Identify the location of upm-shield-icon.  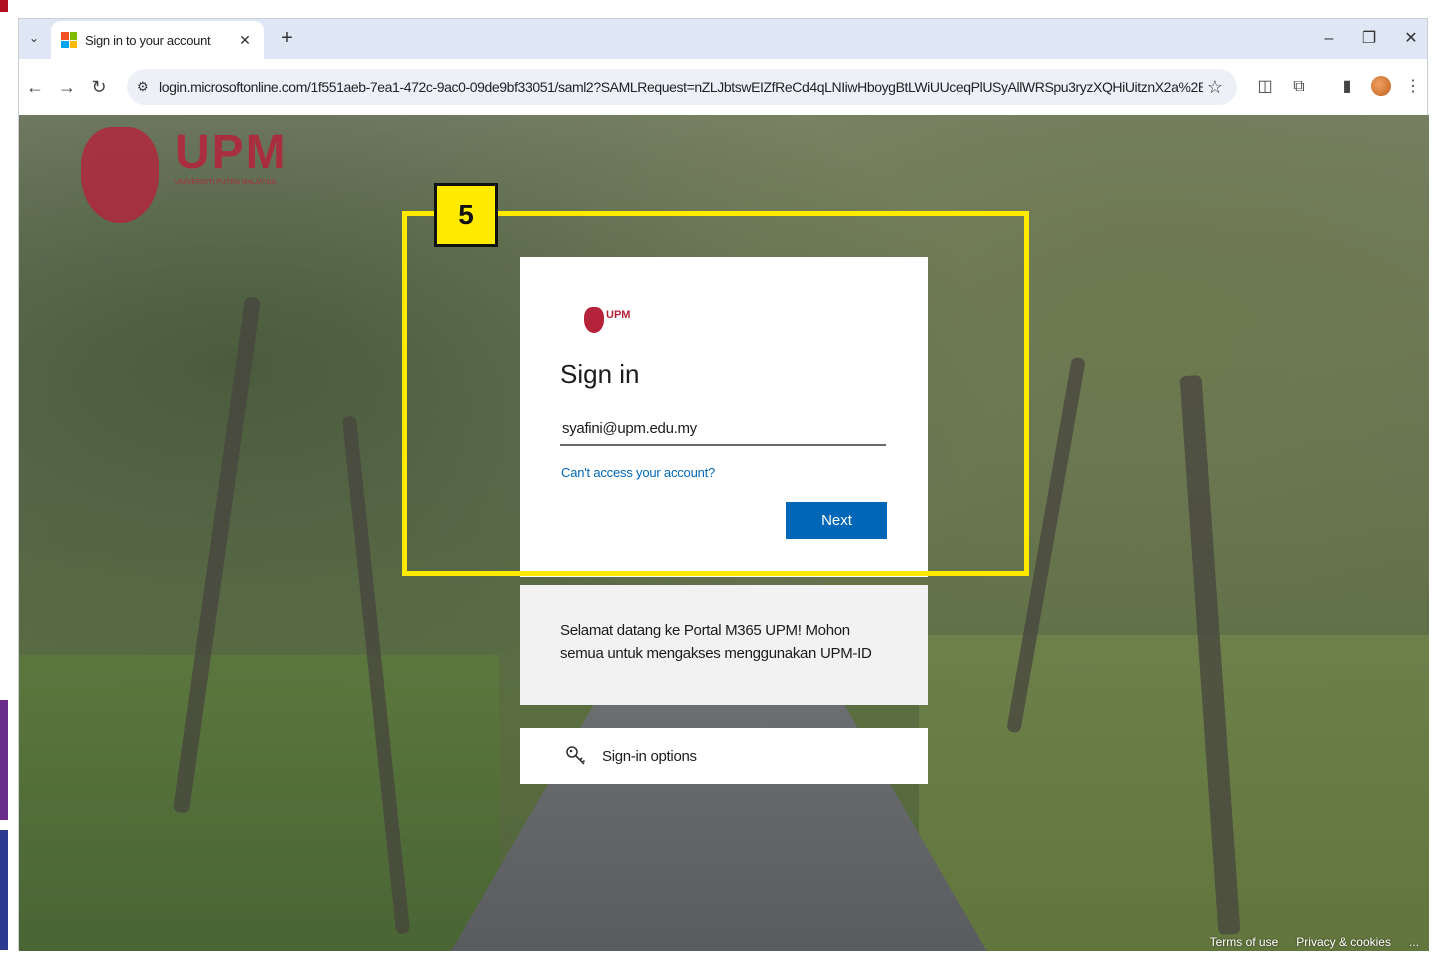
(120, 175).